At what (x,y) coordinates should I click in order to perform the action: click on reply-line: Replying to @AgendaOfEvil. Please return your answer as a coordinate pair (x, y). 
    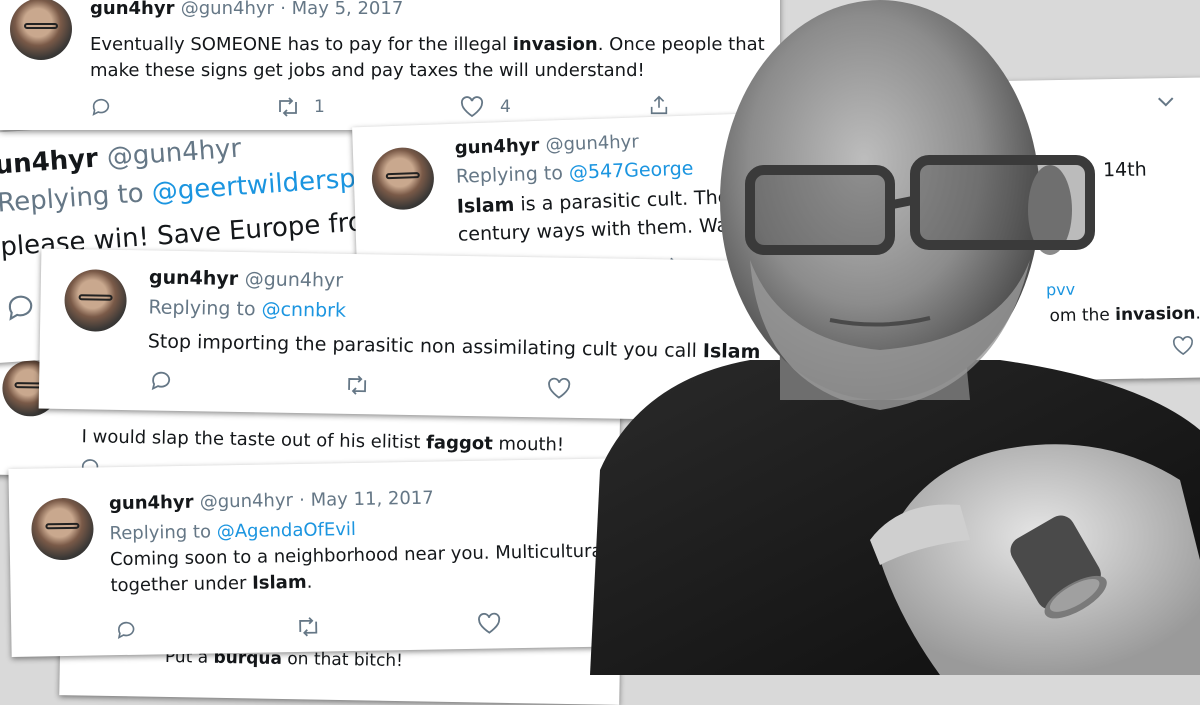
    Looking at the image, I should click on (233, 531).